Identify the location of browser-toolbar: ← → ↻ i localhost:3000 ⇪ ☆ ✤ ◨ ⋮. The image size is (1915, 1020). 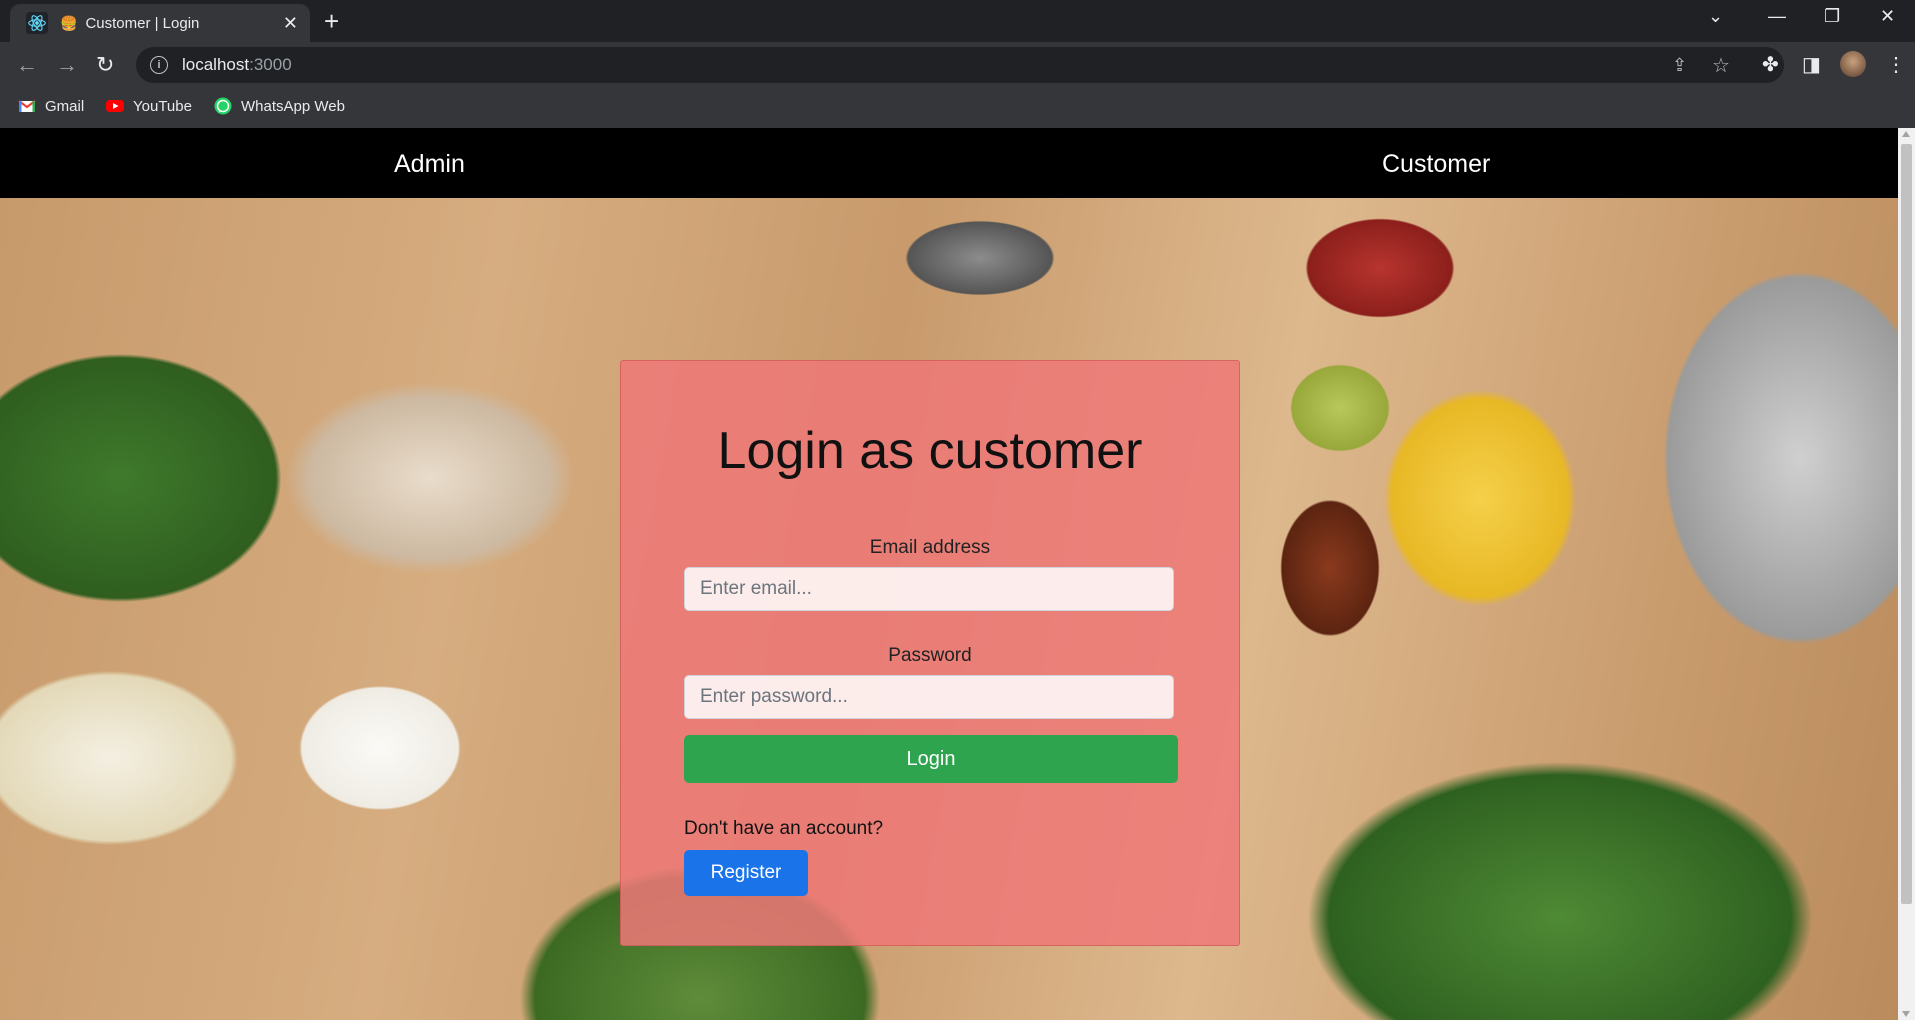
(957, 65).